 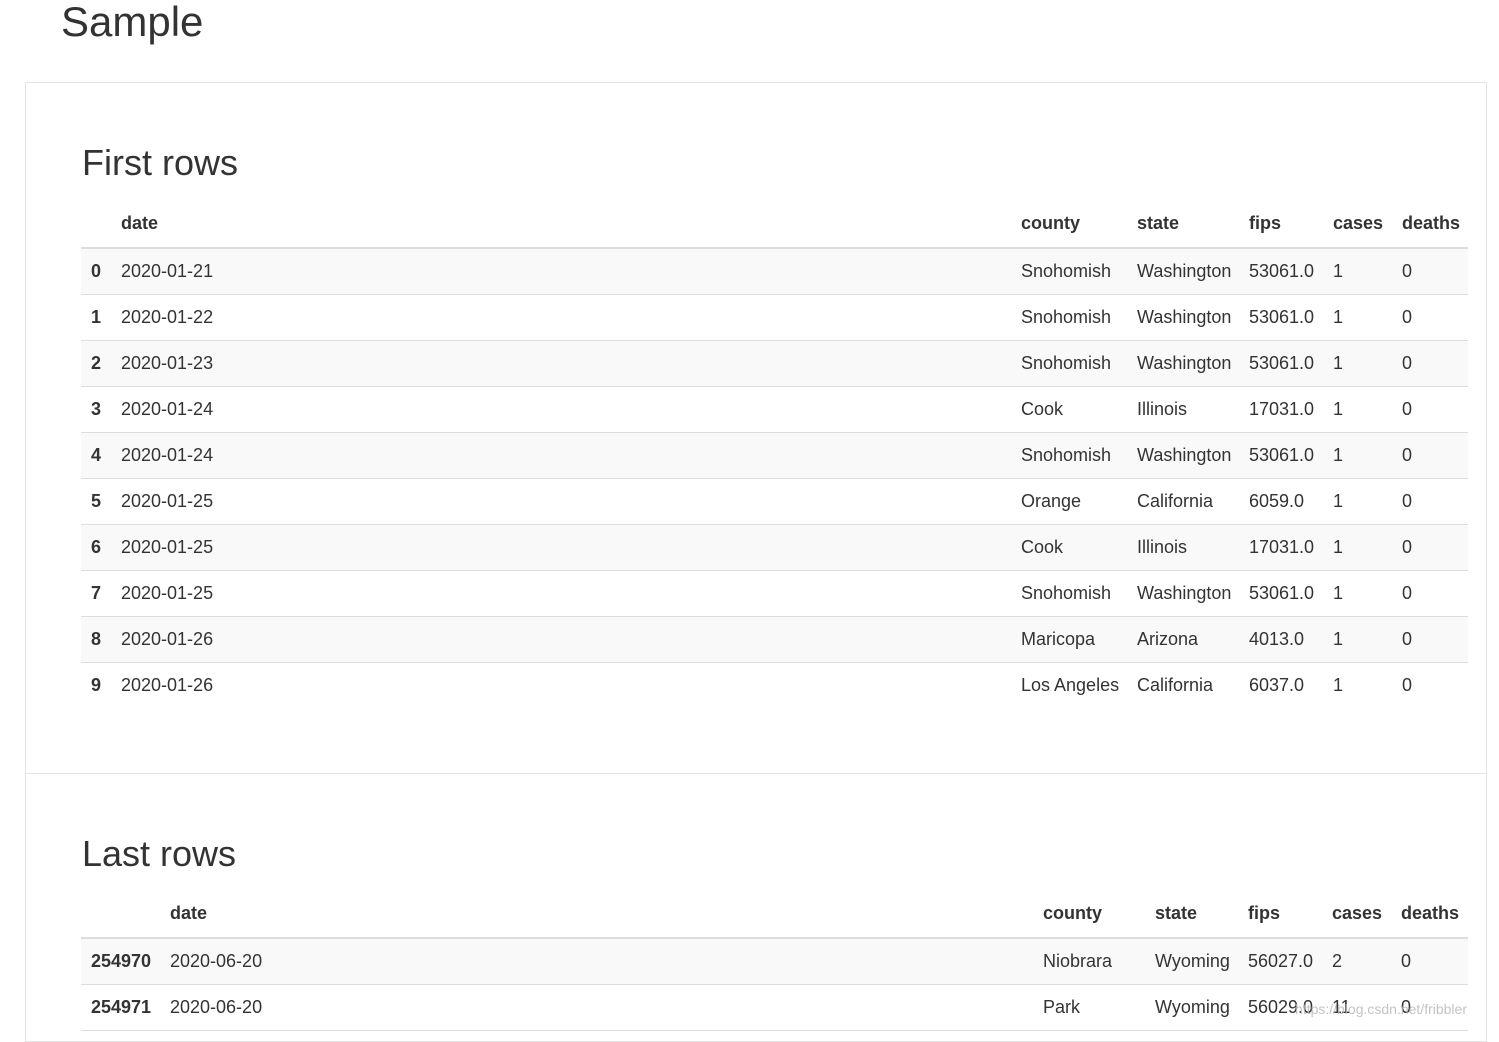 What do you see at coordinates (1089, 961) in the screenshot?
I see `cell-county: Niobrara` at bounding box center [1089, 961].